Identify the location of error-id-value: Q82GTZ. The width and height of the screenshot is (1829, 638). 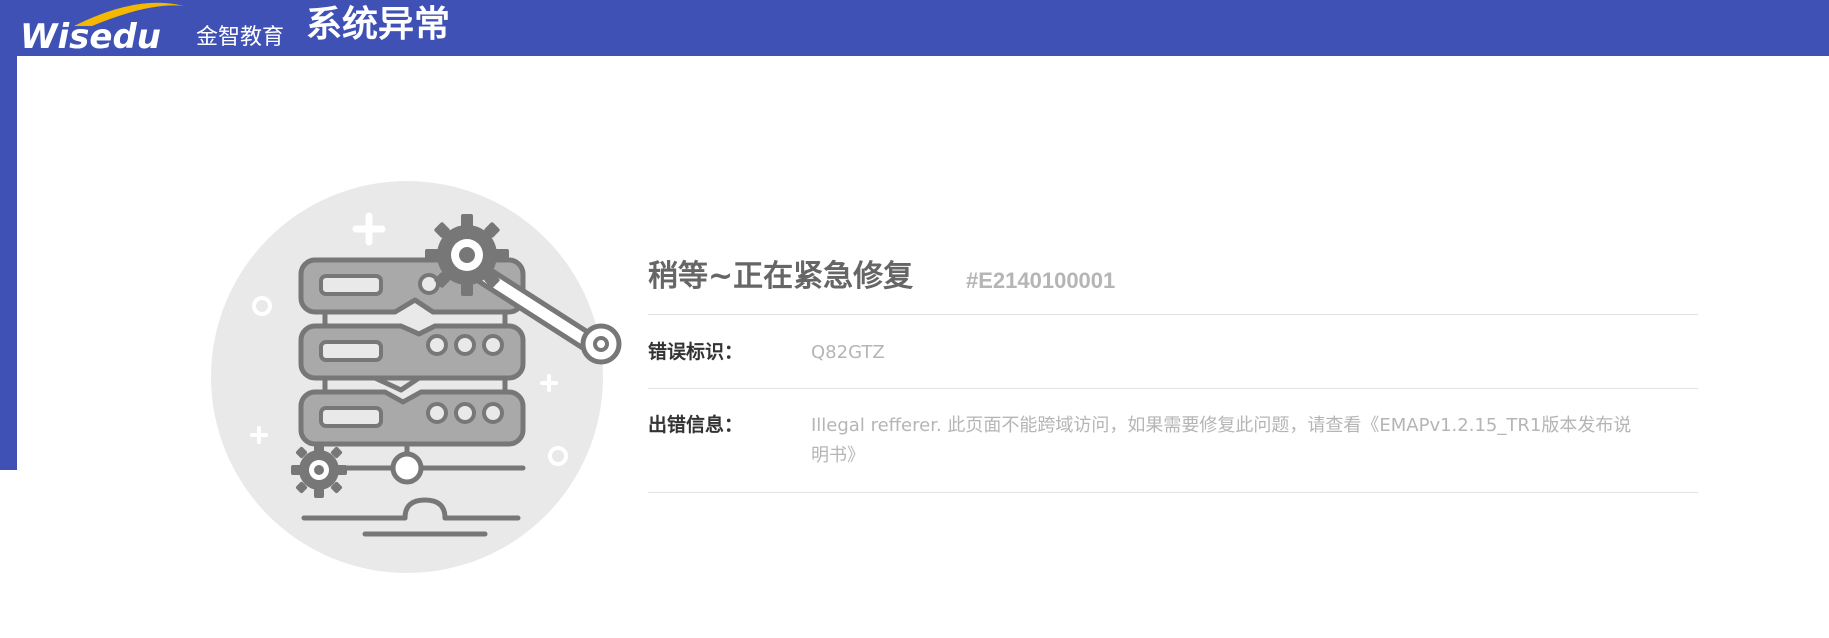
(848, 352).